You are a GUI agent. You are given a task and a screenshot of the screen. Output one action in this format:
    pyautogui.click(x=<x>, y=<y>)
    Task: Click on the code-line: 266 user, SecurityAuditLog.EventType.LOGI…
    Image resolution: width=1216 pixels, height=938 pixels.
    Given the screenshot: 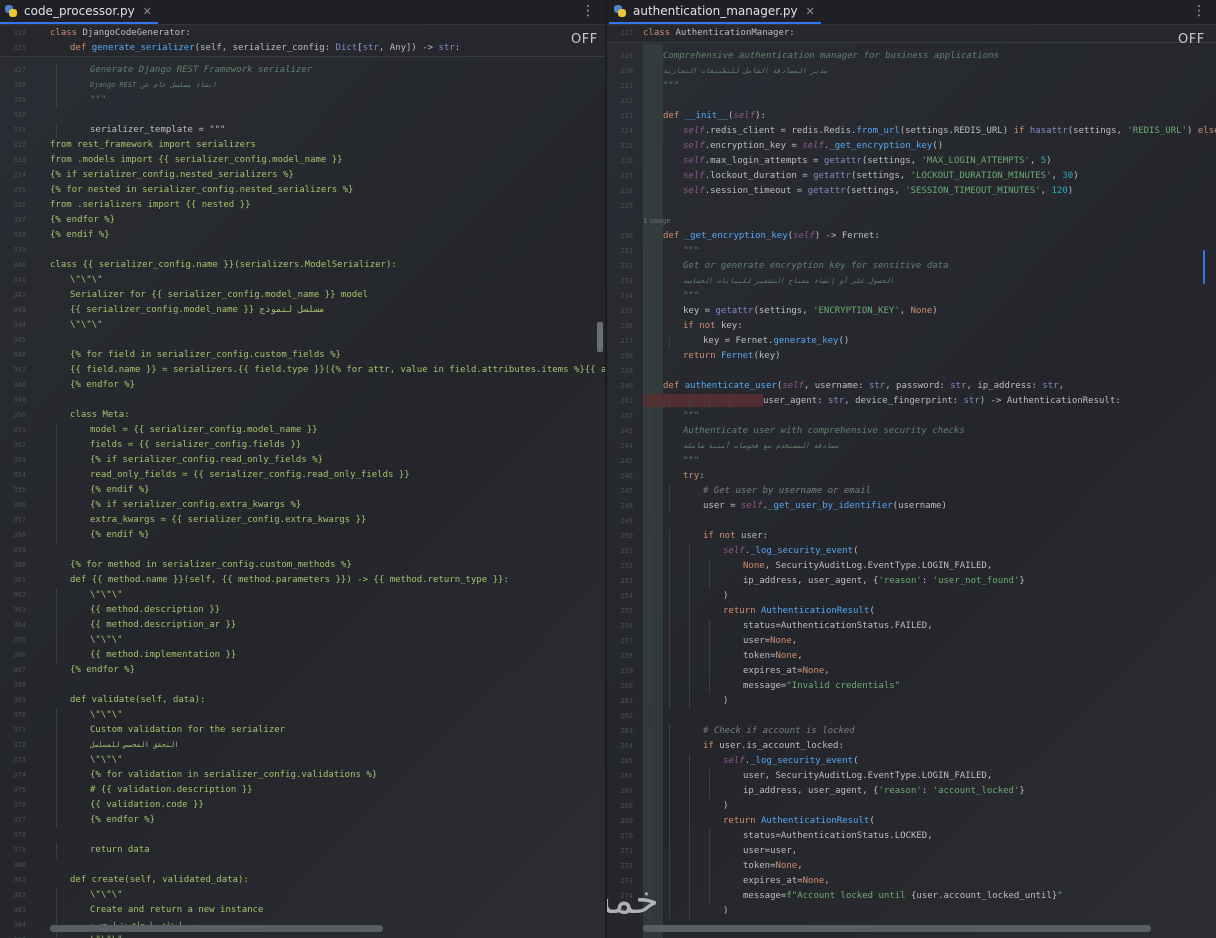 What is the action you would take?
    pyautogui.click(x=911, y=776)
    